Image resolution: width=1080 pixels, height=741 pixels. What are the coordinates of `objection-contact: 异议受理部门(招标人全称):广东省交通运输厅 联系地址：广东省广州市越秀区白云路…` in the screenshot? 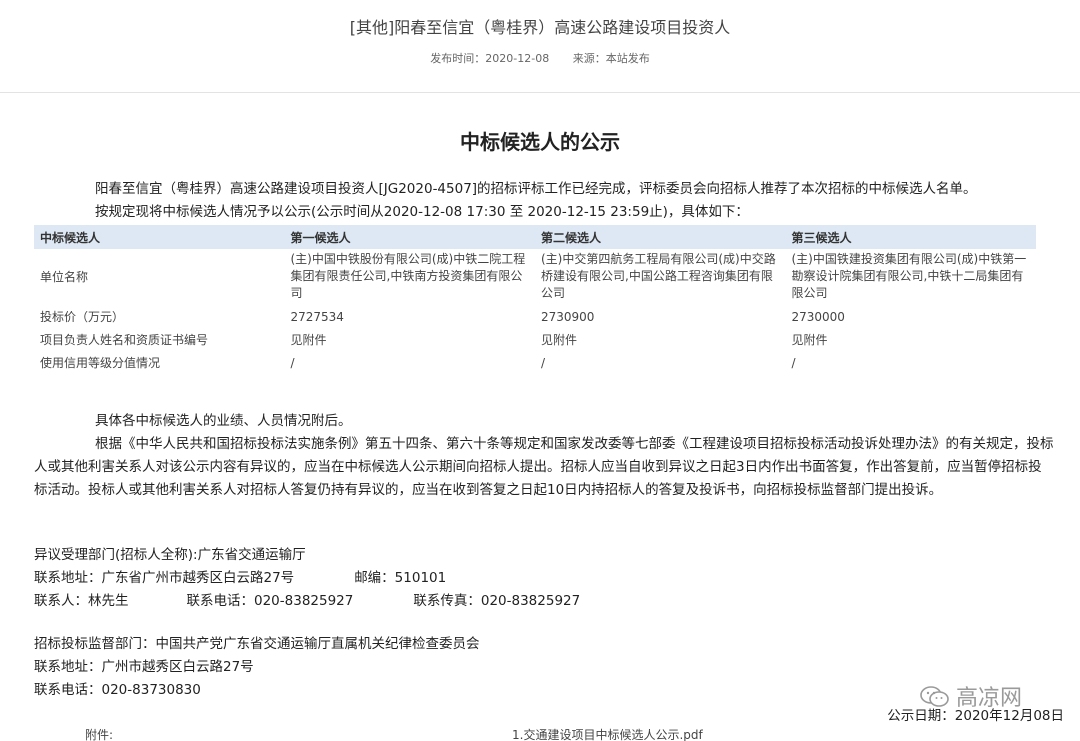 It's located at (307, 578).